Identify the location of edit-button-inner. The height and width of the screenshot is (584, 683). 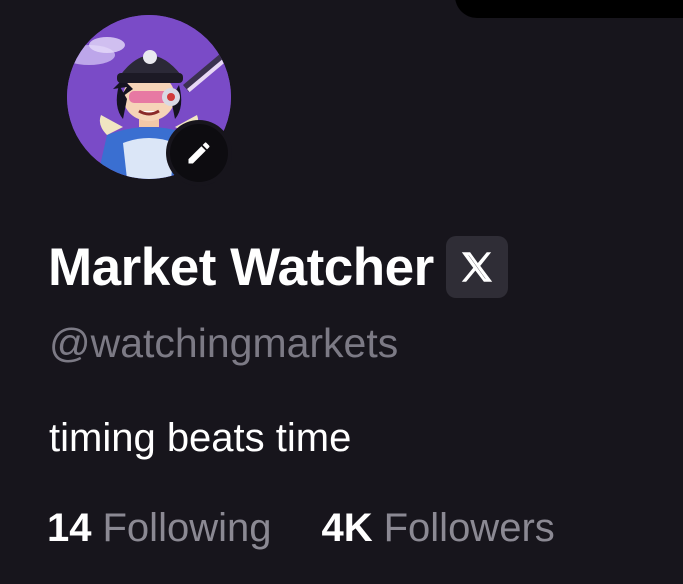
(199, 153).